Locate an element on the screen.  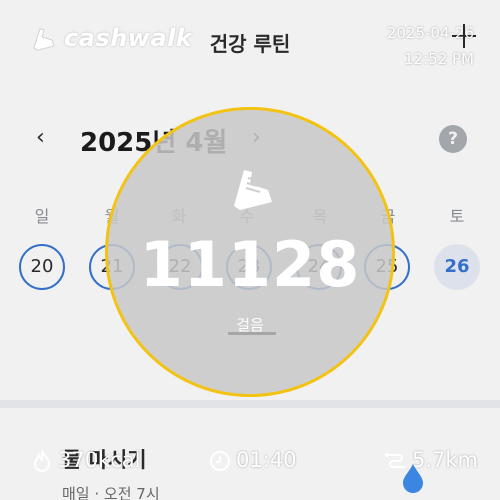
brand-name: cashwalk is located at coordinates (128, 38).